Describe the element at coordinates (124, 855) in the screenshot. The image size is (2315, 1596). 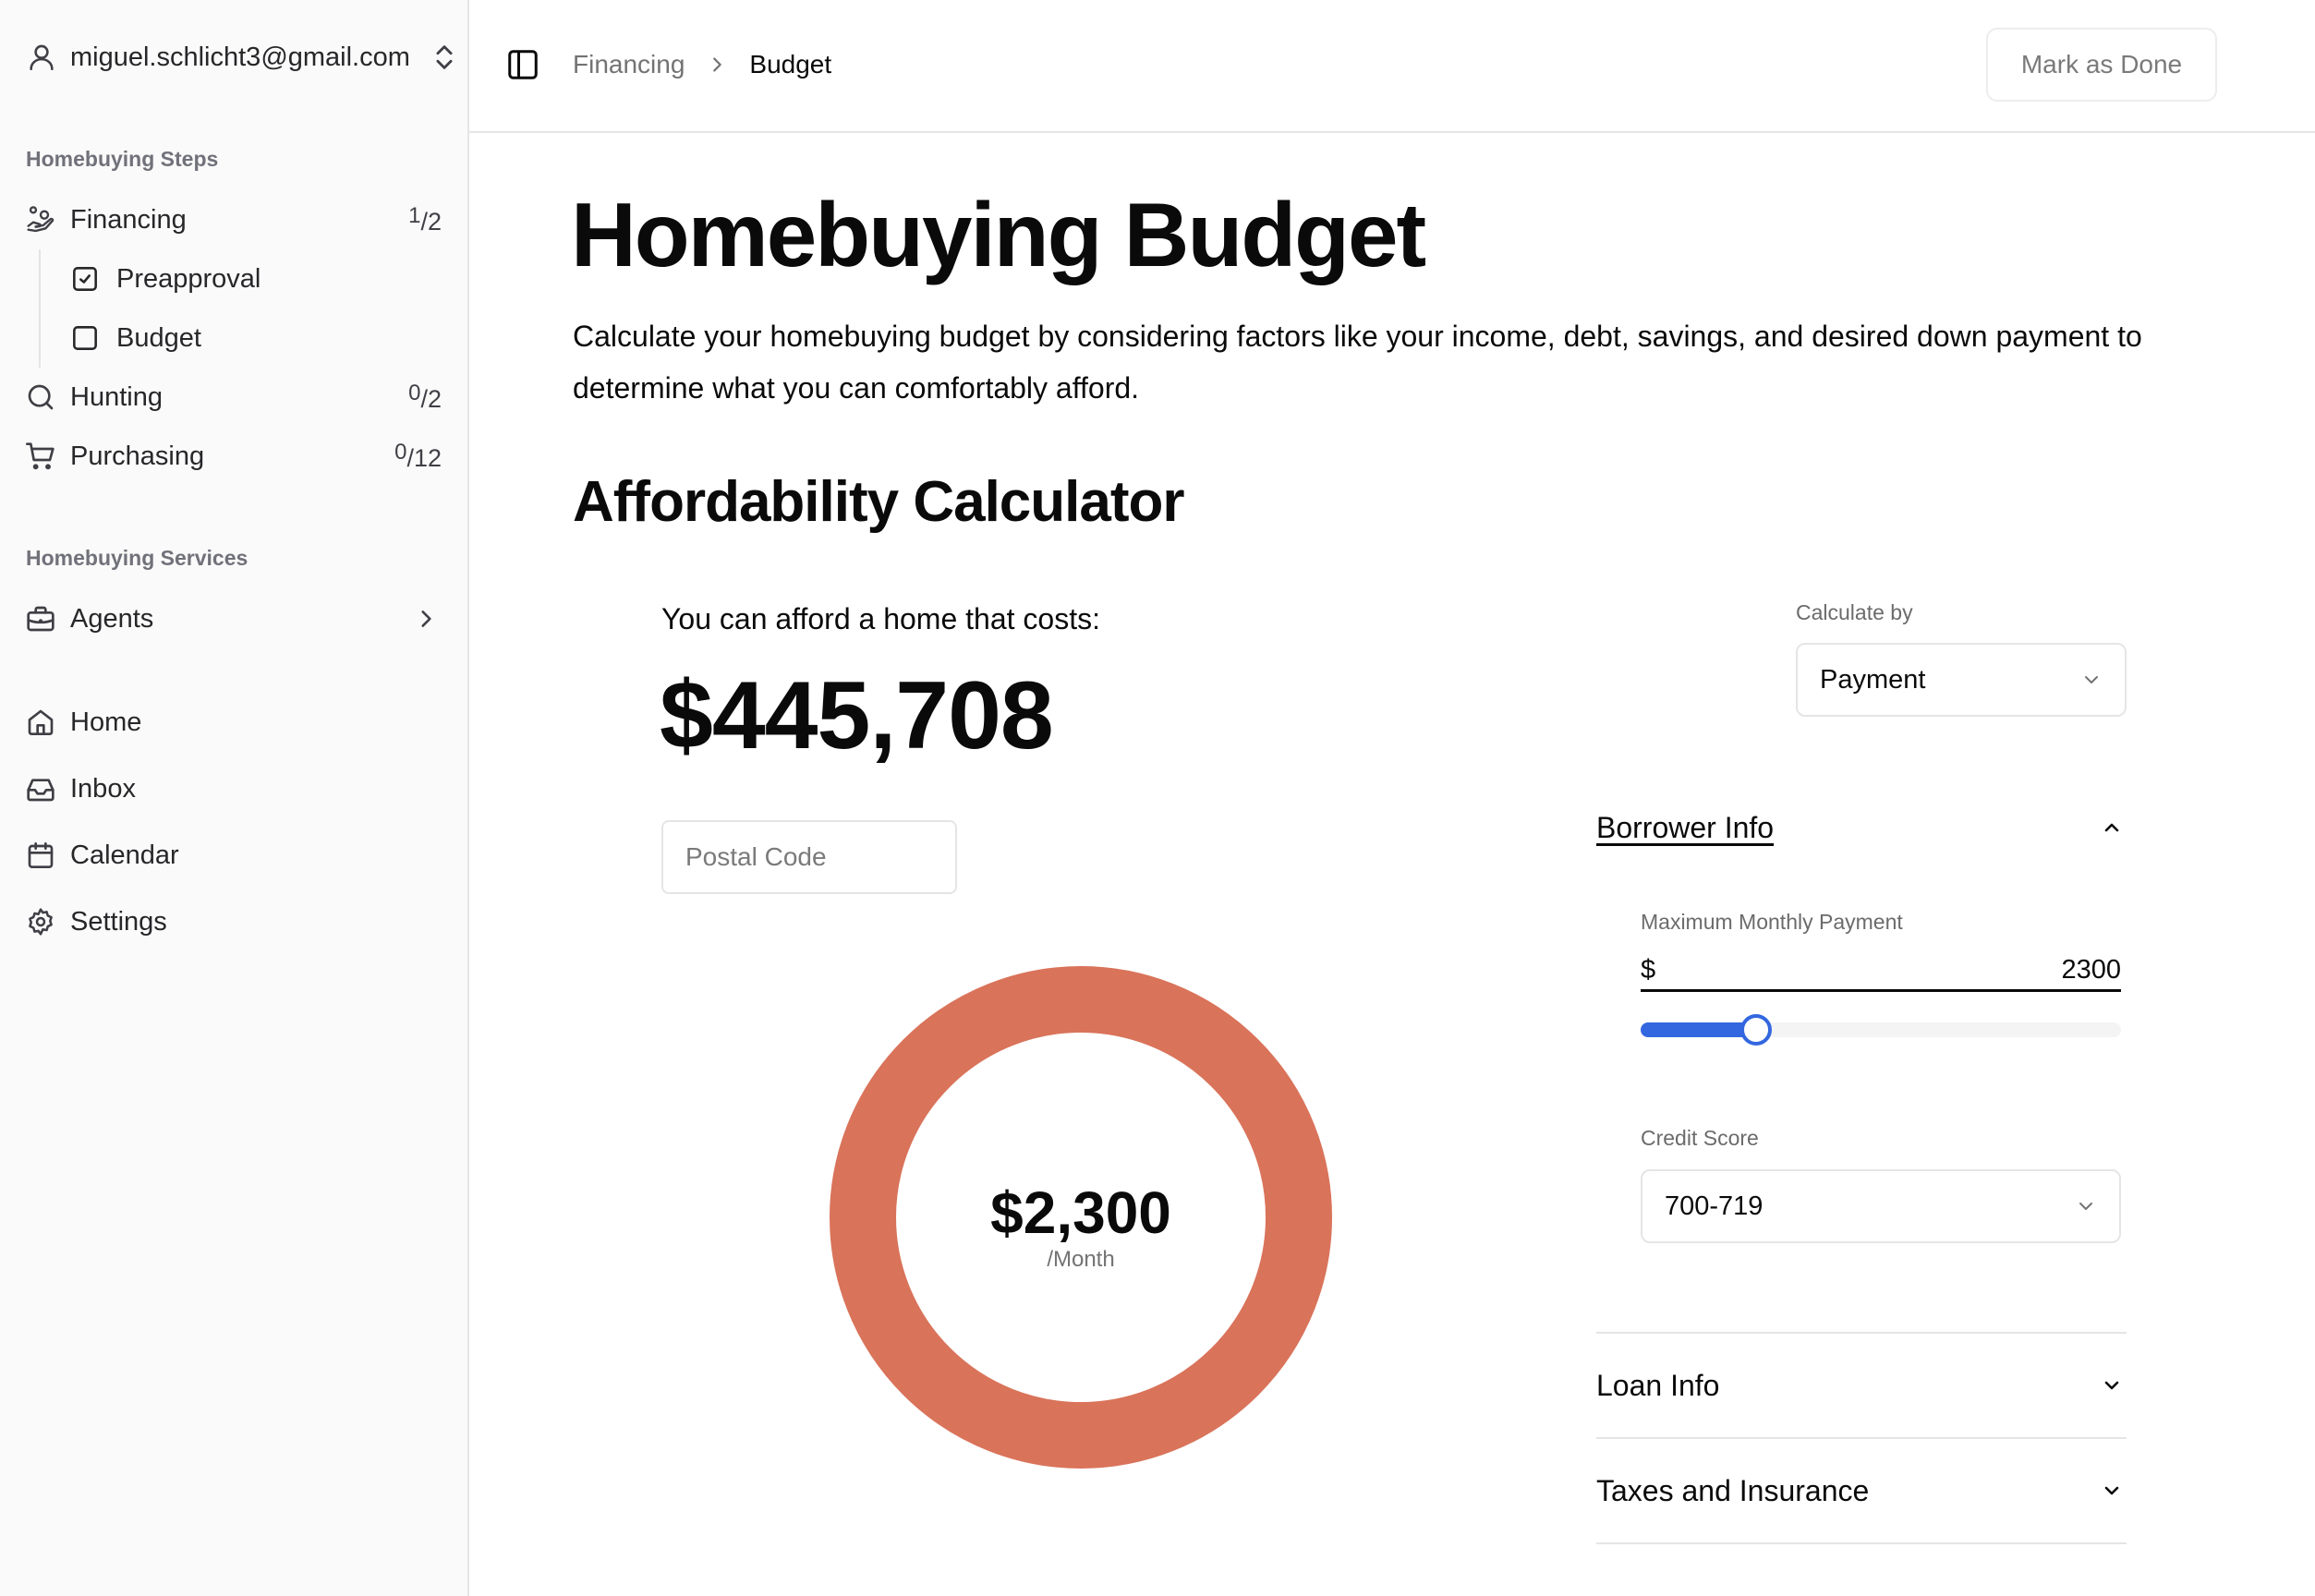
I see `sidebar-item-label: Calendar` at that location.